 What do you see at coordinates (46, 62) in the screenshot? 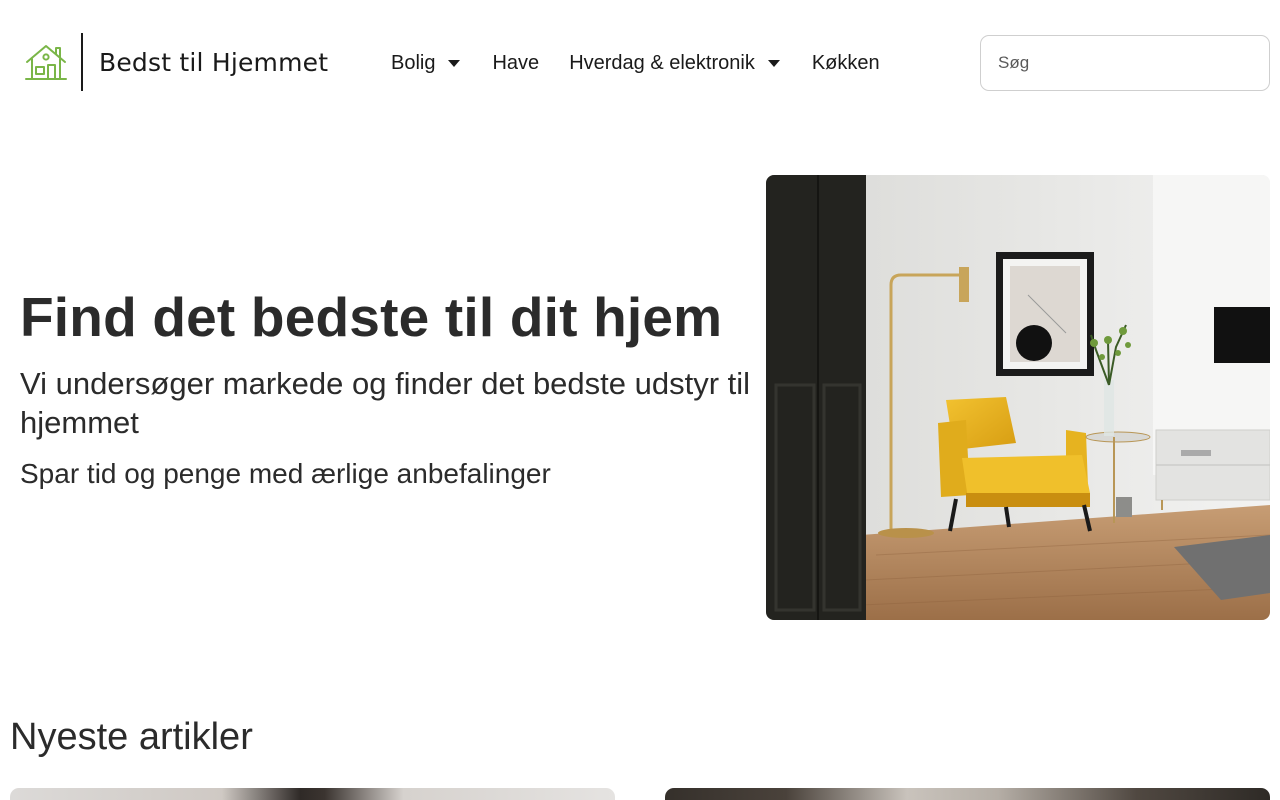
I see `house-icon` at bounding box center [46, 62].